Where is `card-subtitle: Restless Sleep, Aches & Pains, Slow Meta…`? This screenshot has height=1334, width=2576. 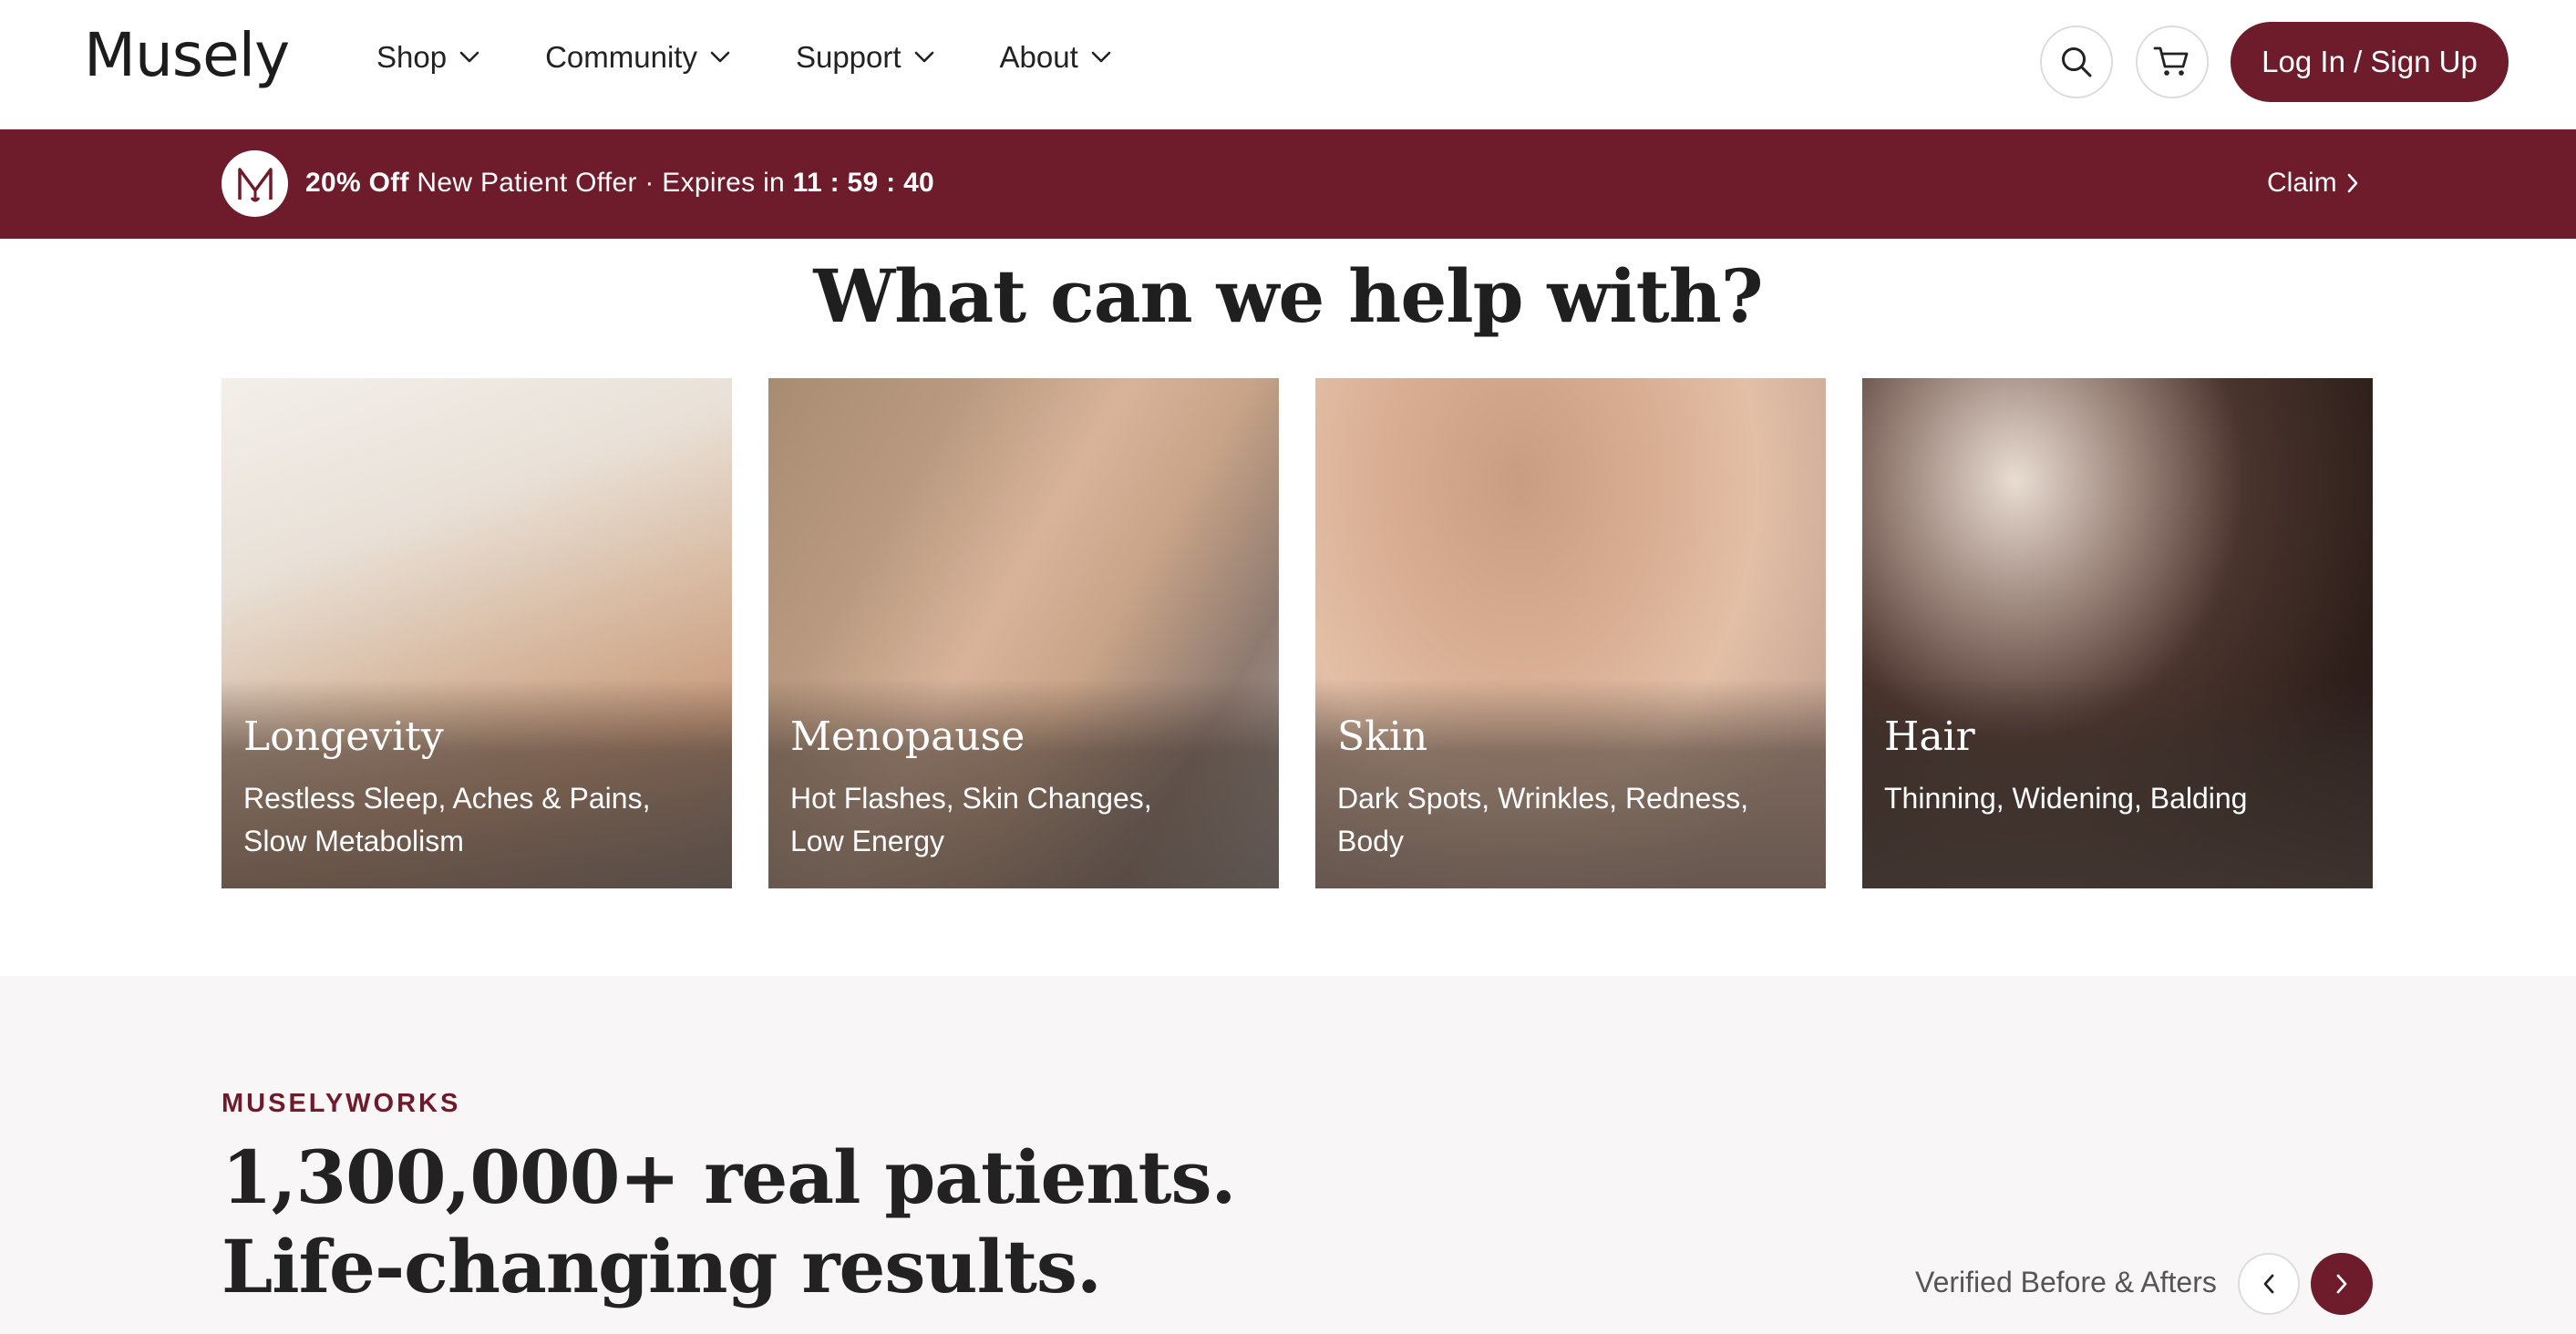 card-subtitle: Restless Sleep, Aches & Pains, Slow Meta… is located at coordinates (447, 819).